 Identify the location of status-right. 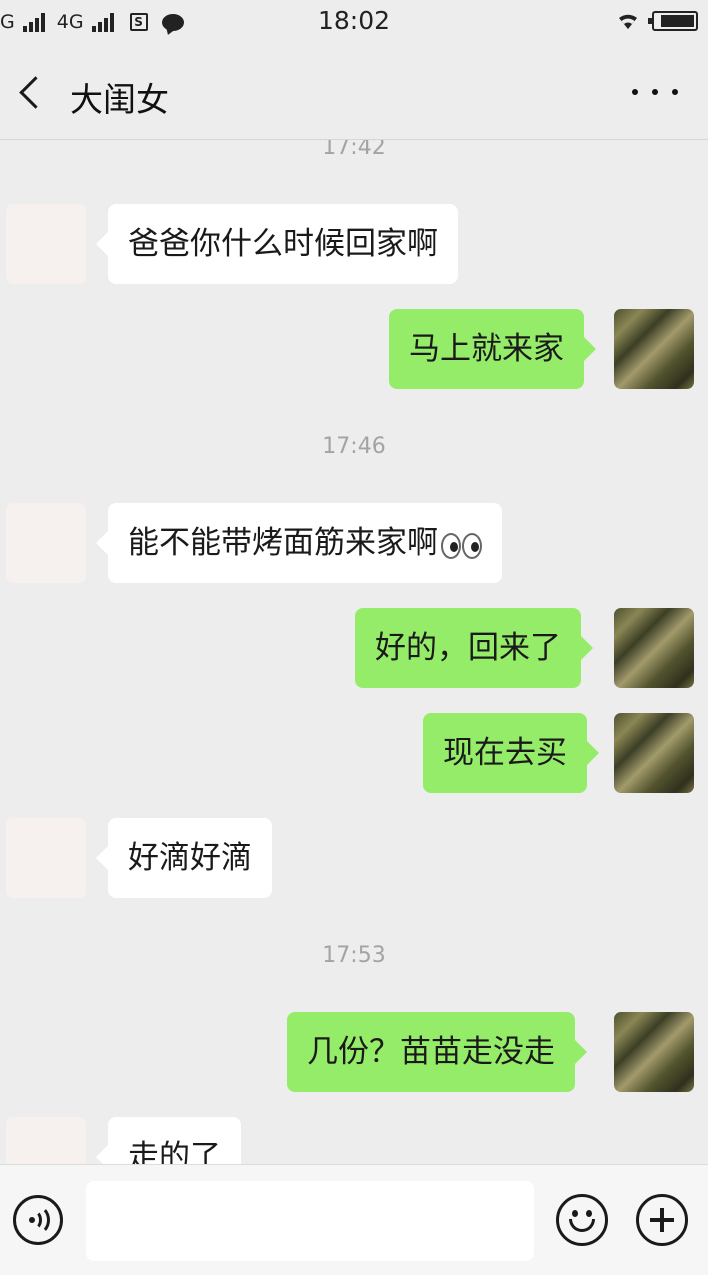
(657, 21).